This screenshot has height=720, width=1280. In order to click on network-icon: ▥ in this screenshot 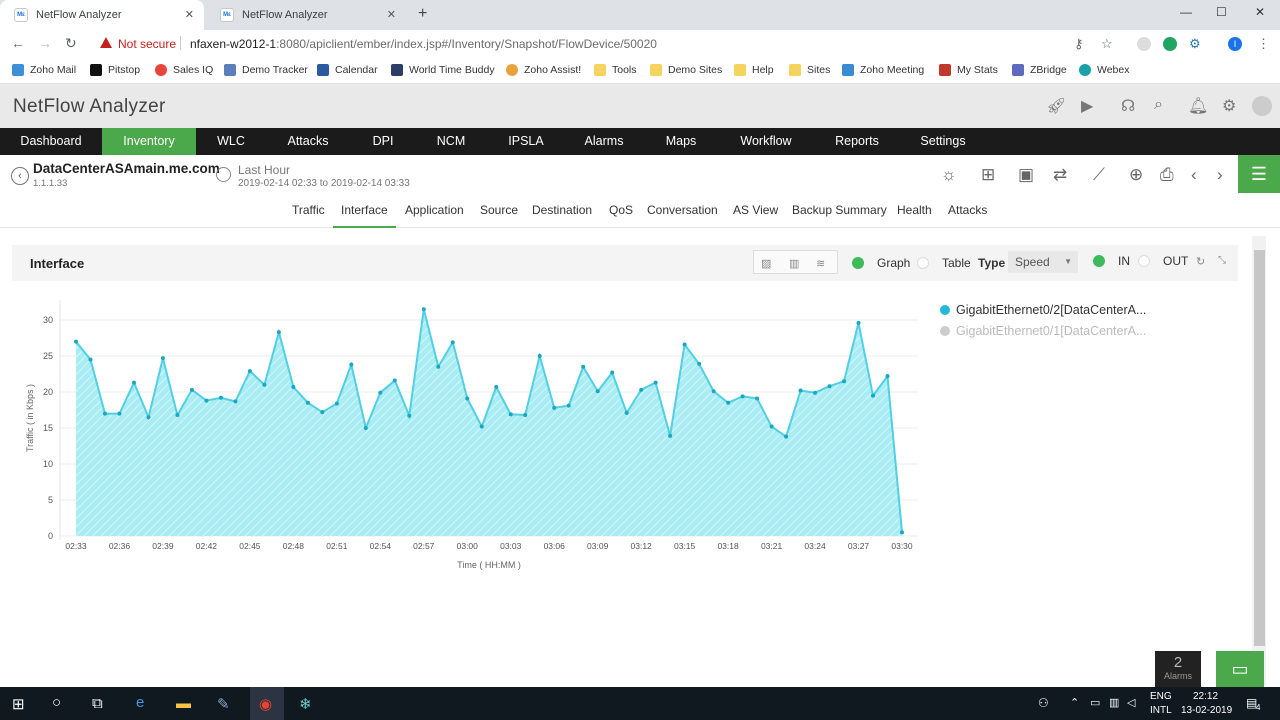, I will do `click(1114, 702)`.